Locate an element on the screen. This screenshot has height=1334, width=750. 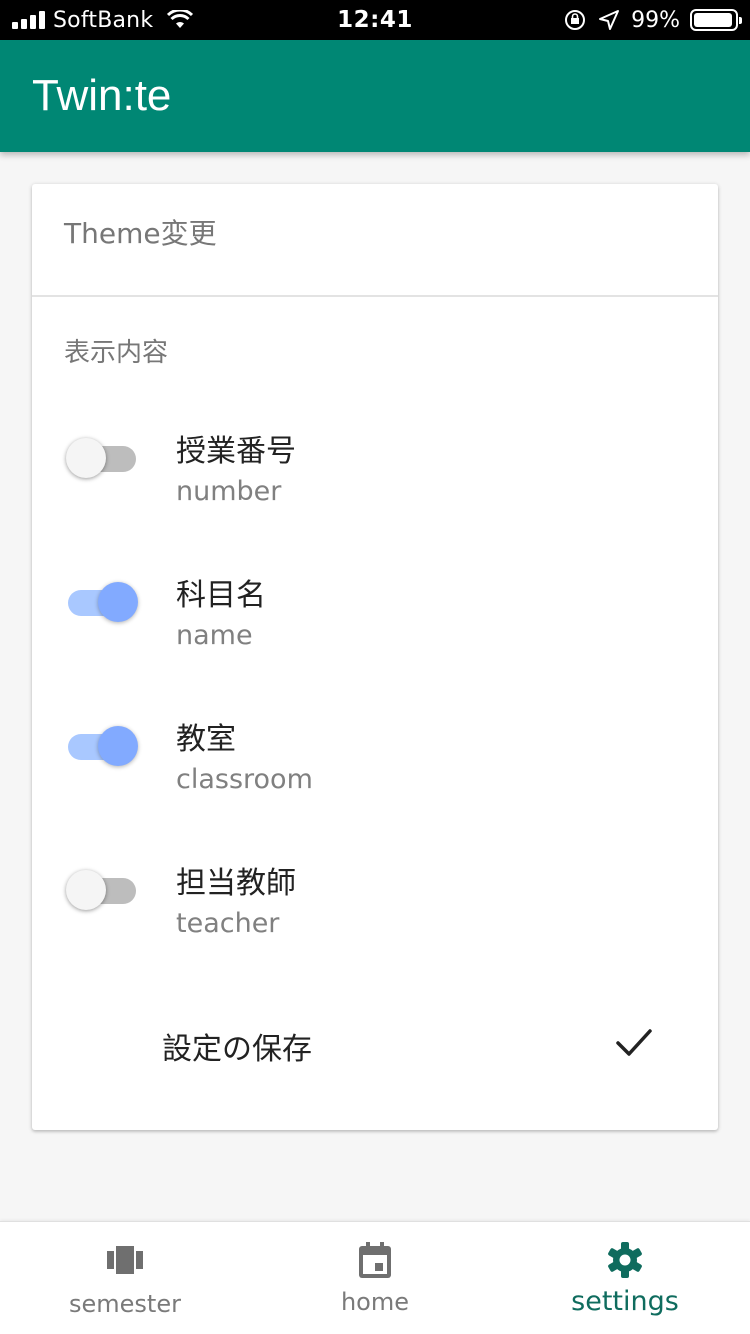
nav-settings: settings is located at coordinates (625, 1278).